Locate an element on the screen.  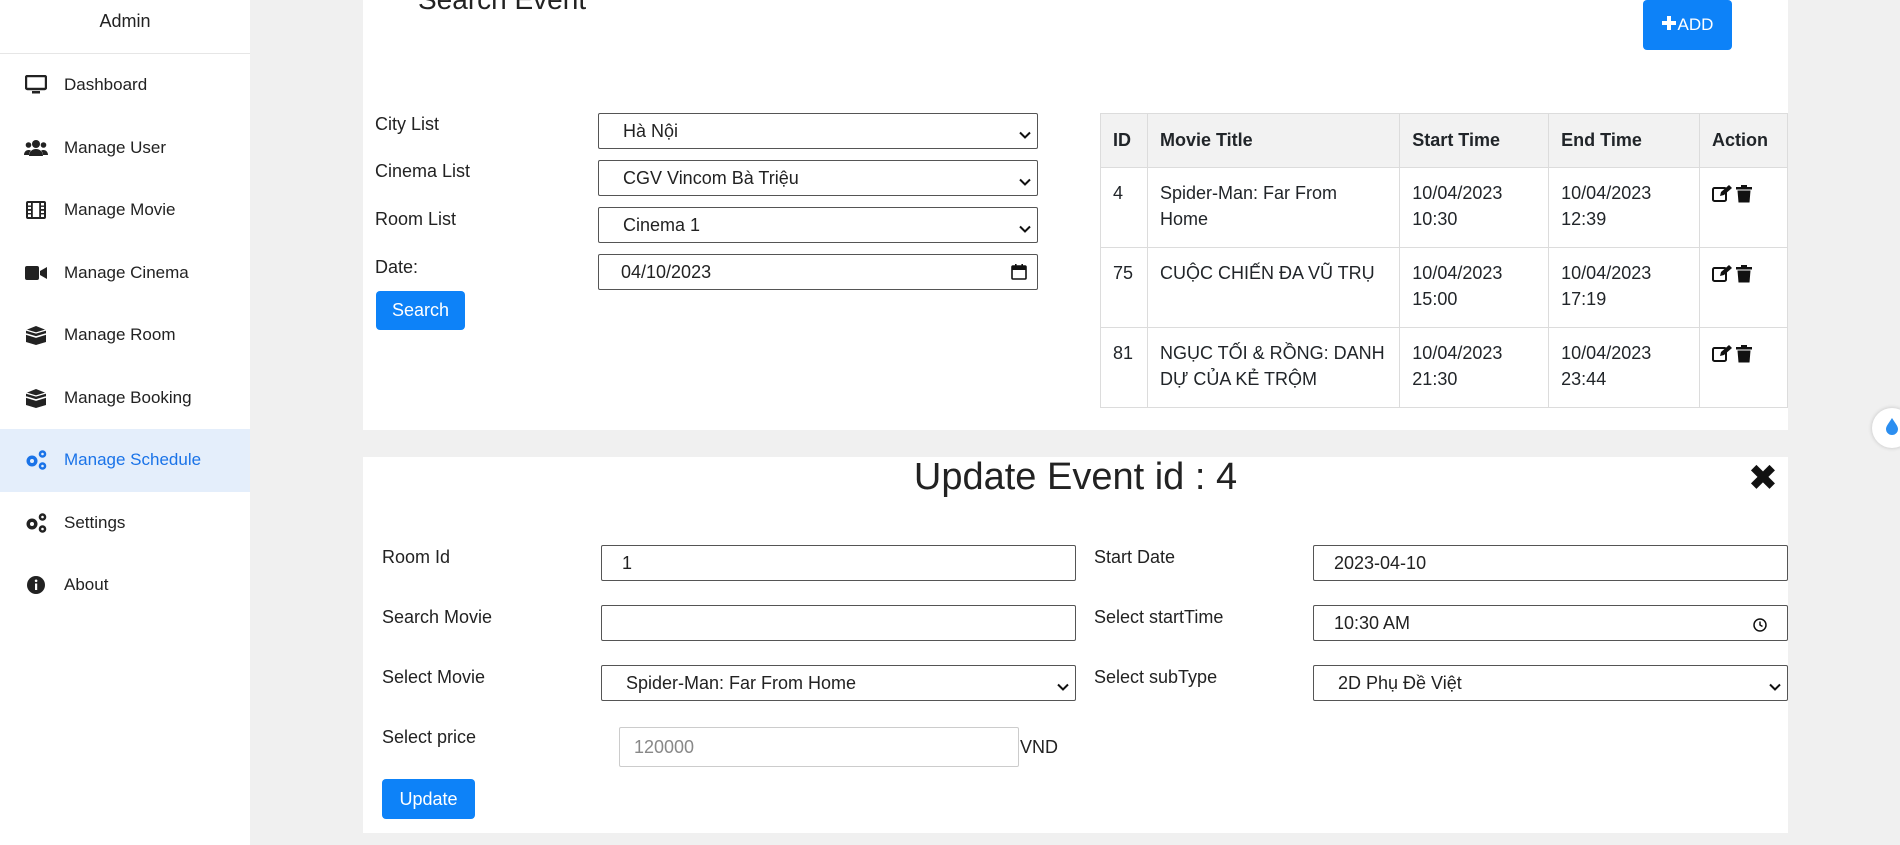
room-id-label: Room Id is located at coordinates (416, 557).